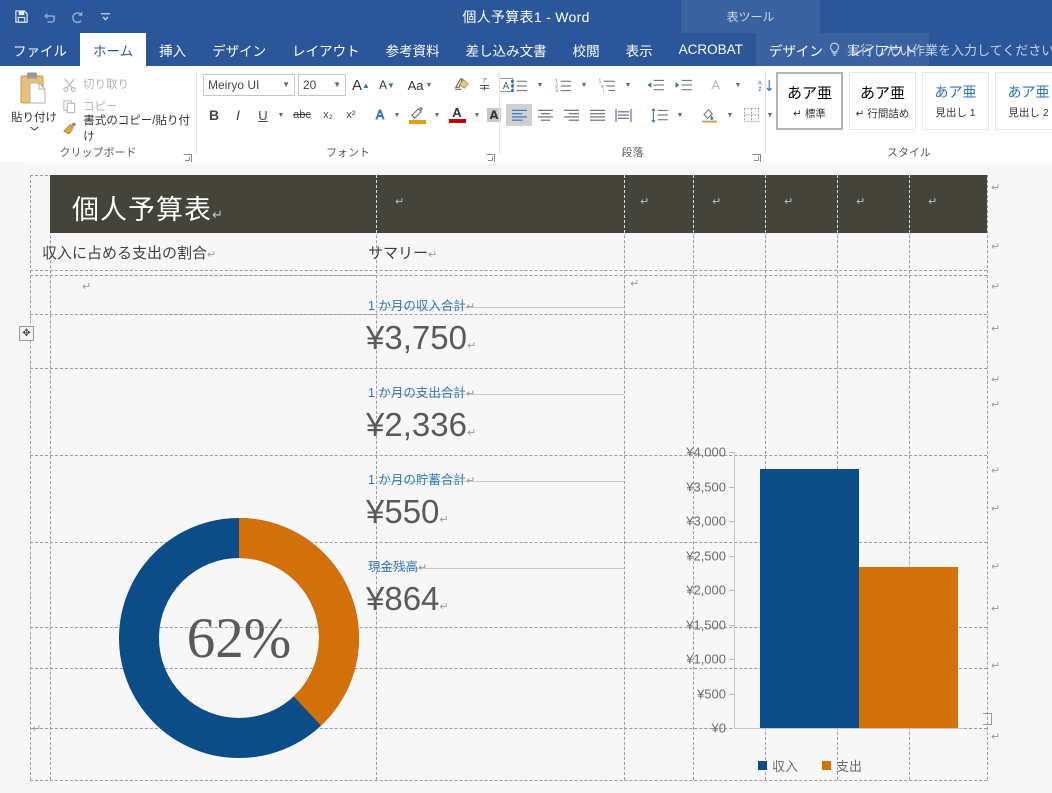 This screenshot has height=793, width=1052. Describe the element at coordinates (683, 85) in the screenshot. I see `increase-indent-button` at that location.